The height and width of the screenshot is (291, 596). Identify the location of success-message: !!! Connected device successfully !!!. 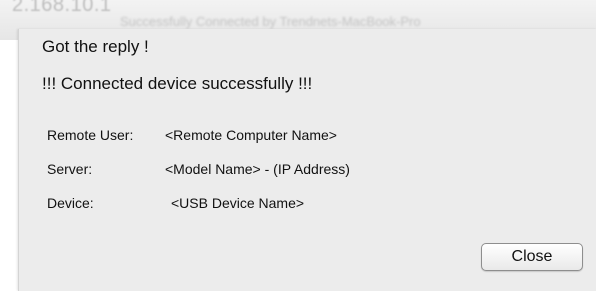
(177, 83).